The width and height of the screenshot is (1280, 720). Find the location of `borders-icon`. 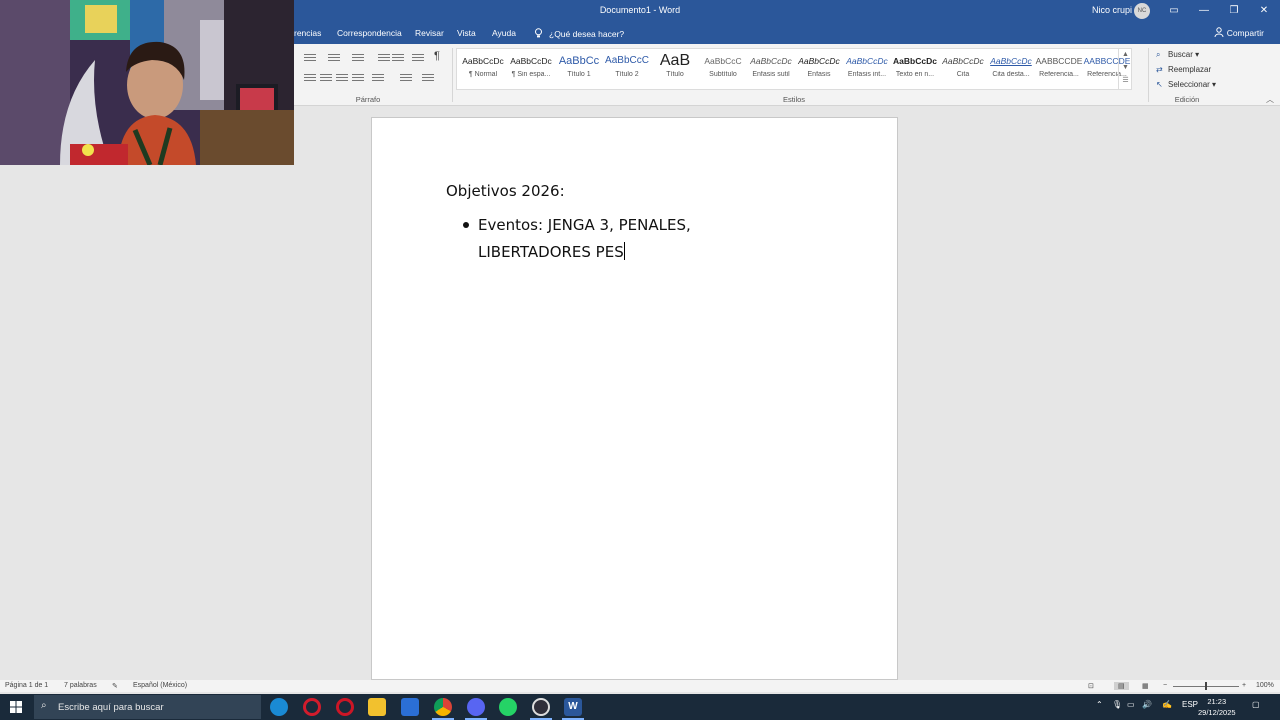

borders-icon is located at coordinates (428, 77).